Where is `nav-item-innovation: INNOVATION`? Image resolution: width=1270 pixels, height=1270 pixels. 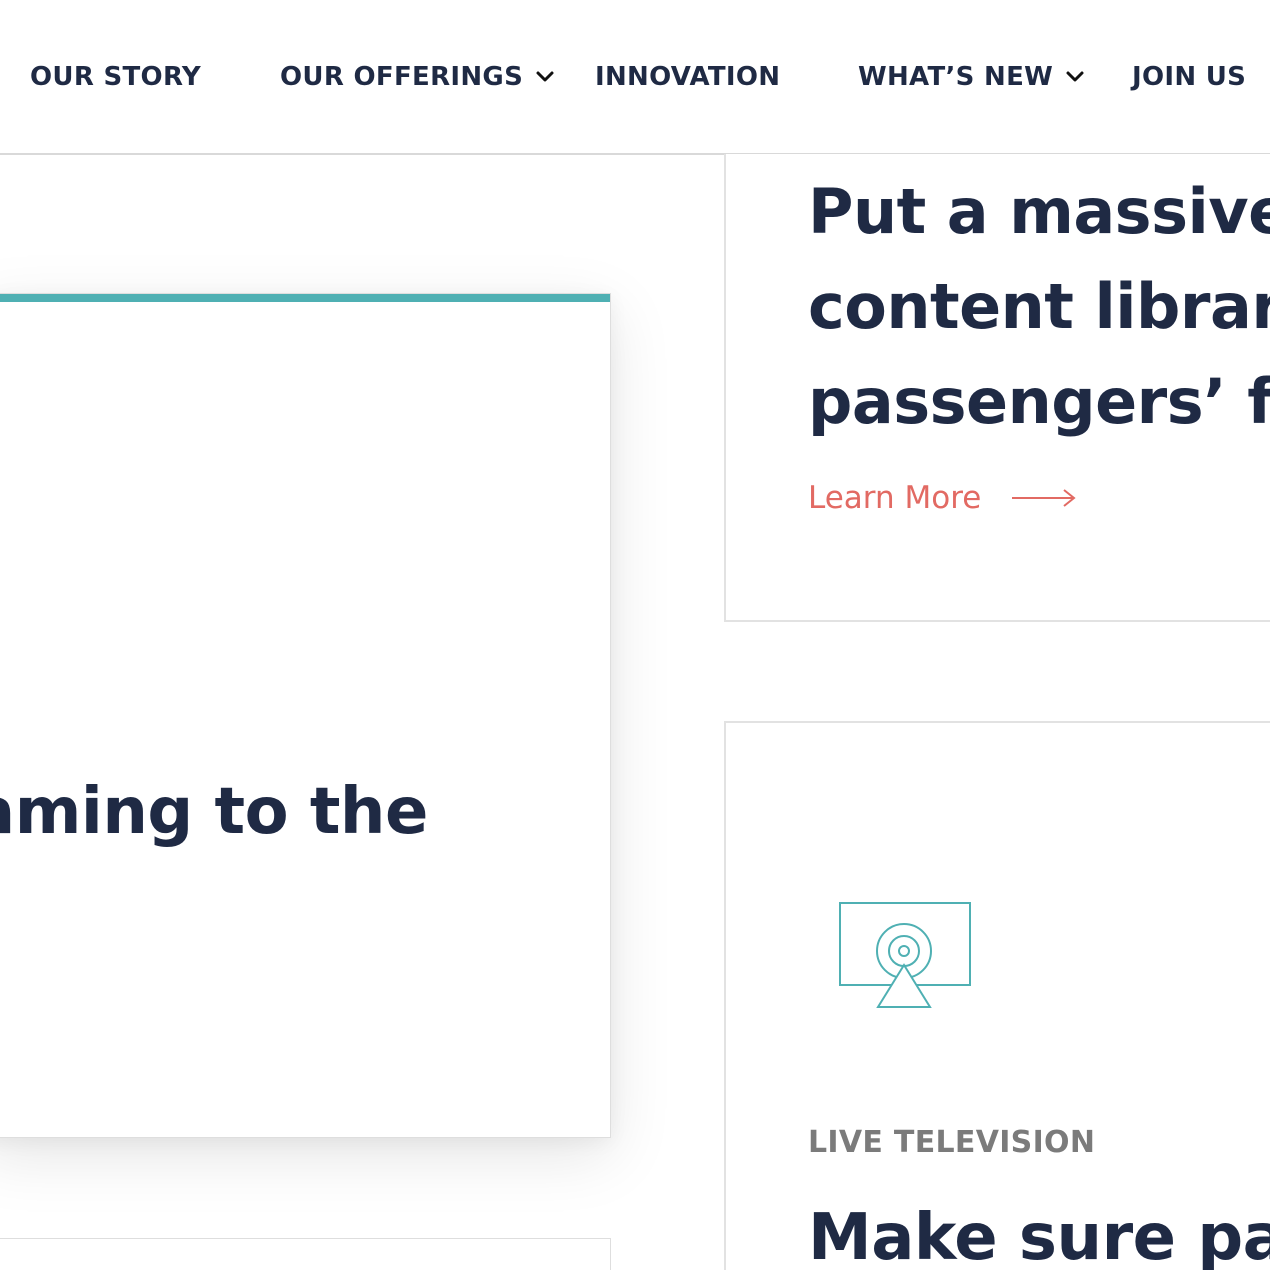 nav-item-innovation: INNOVATION is located at coordinates (687, 77).